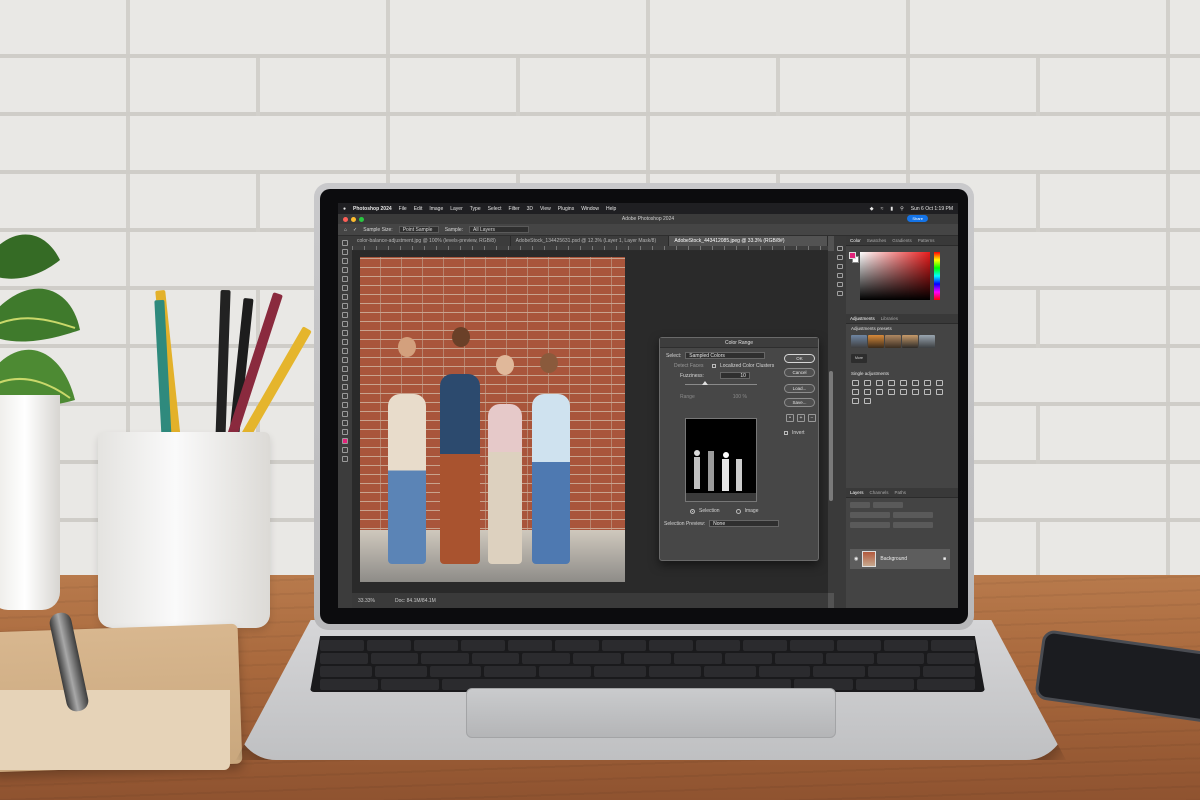 The width and height of the screenshot is (1200, 800). I want to click on lock-icons, so click(870, 525).